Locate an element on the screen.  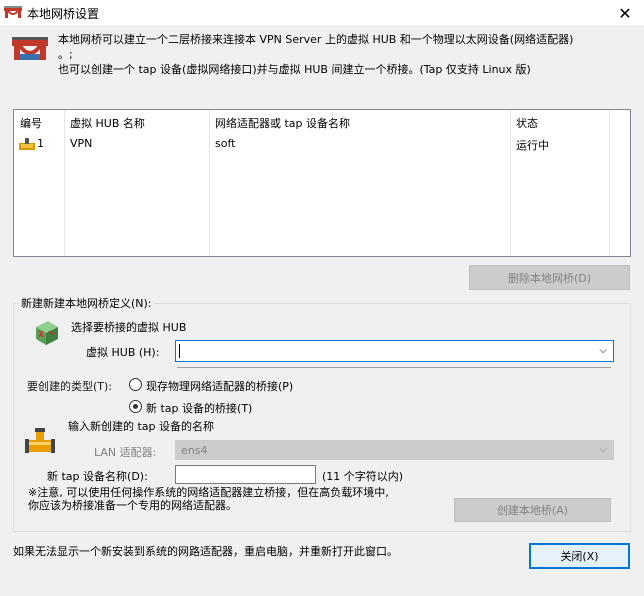
row-adapter-name: soft is located at coordinates (225, 143).